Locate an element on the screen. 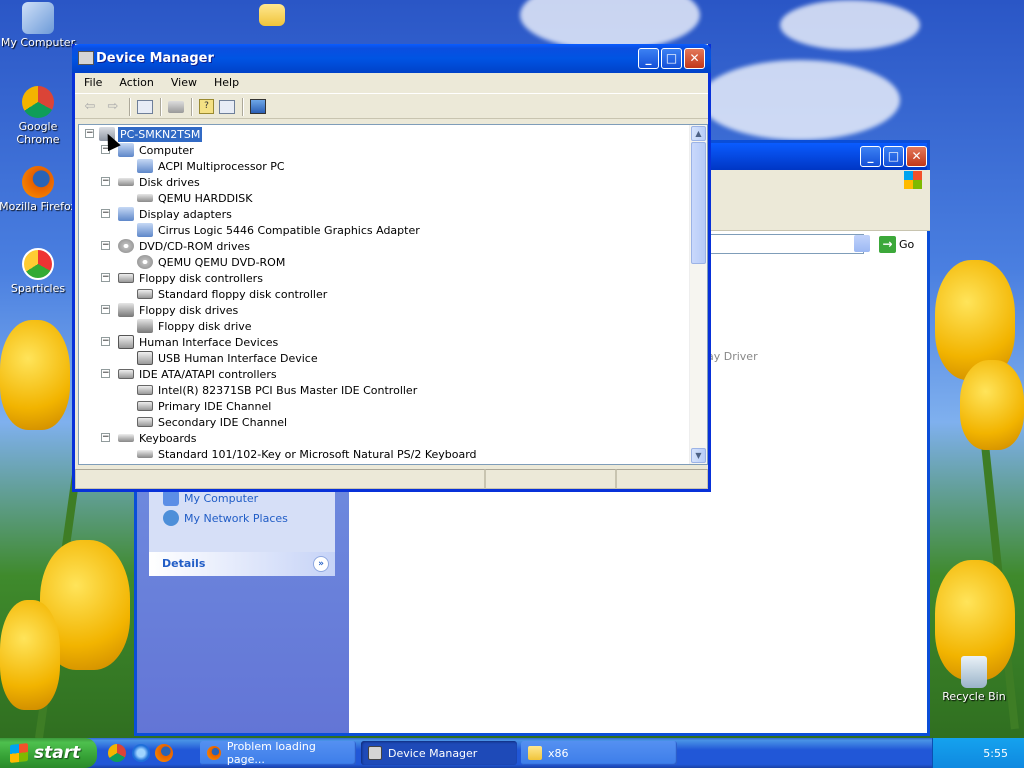 The width and height of the screenshot is (1024, 768). chrome-quicklaunch-icon is located at coordinates (117, 753).